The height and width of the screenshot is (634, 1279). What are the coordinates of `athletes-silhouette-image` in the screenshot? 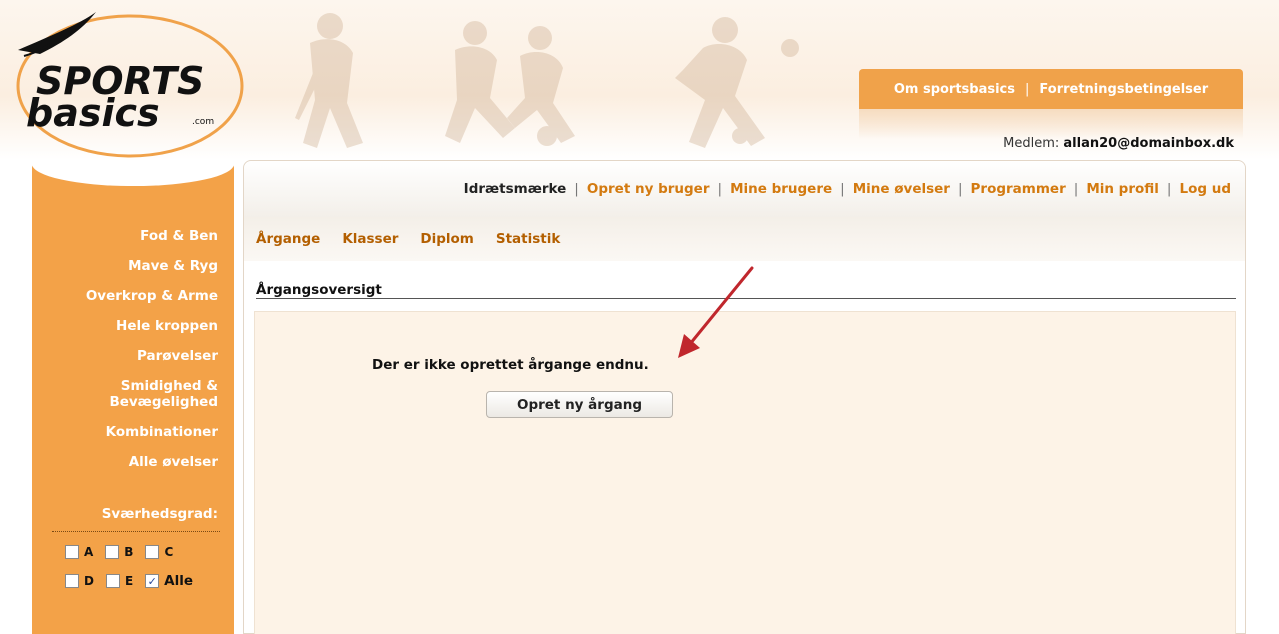 It's located at (547, 80).